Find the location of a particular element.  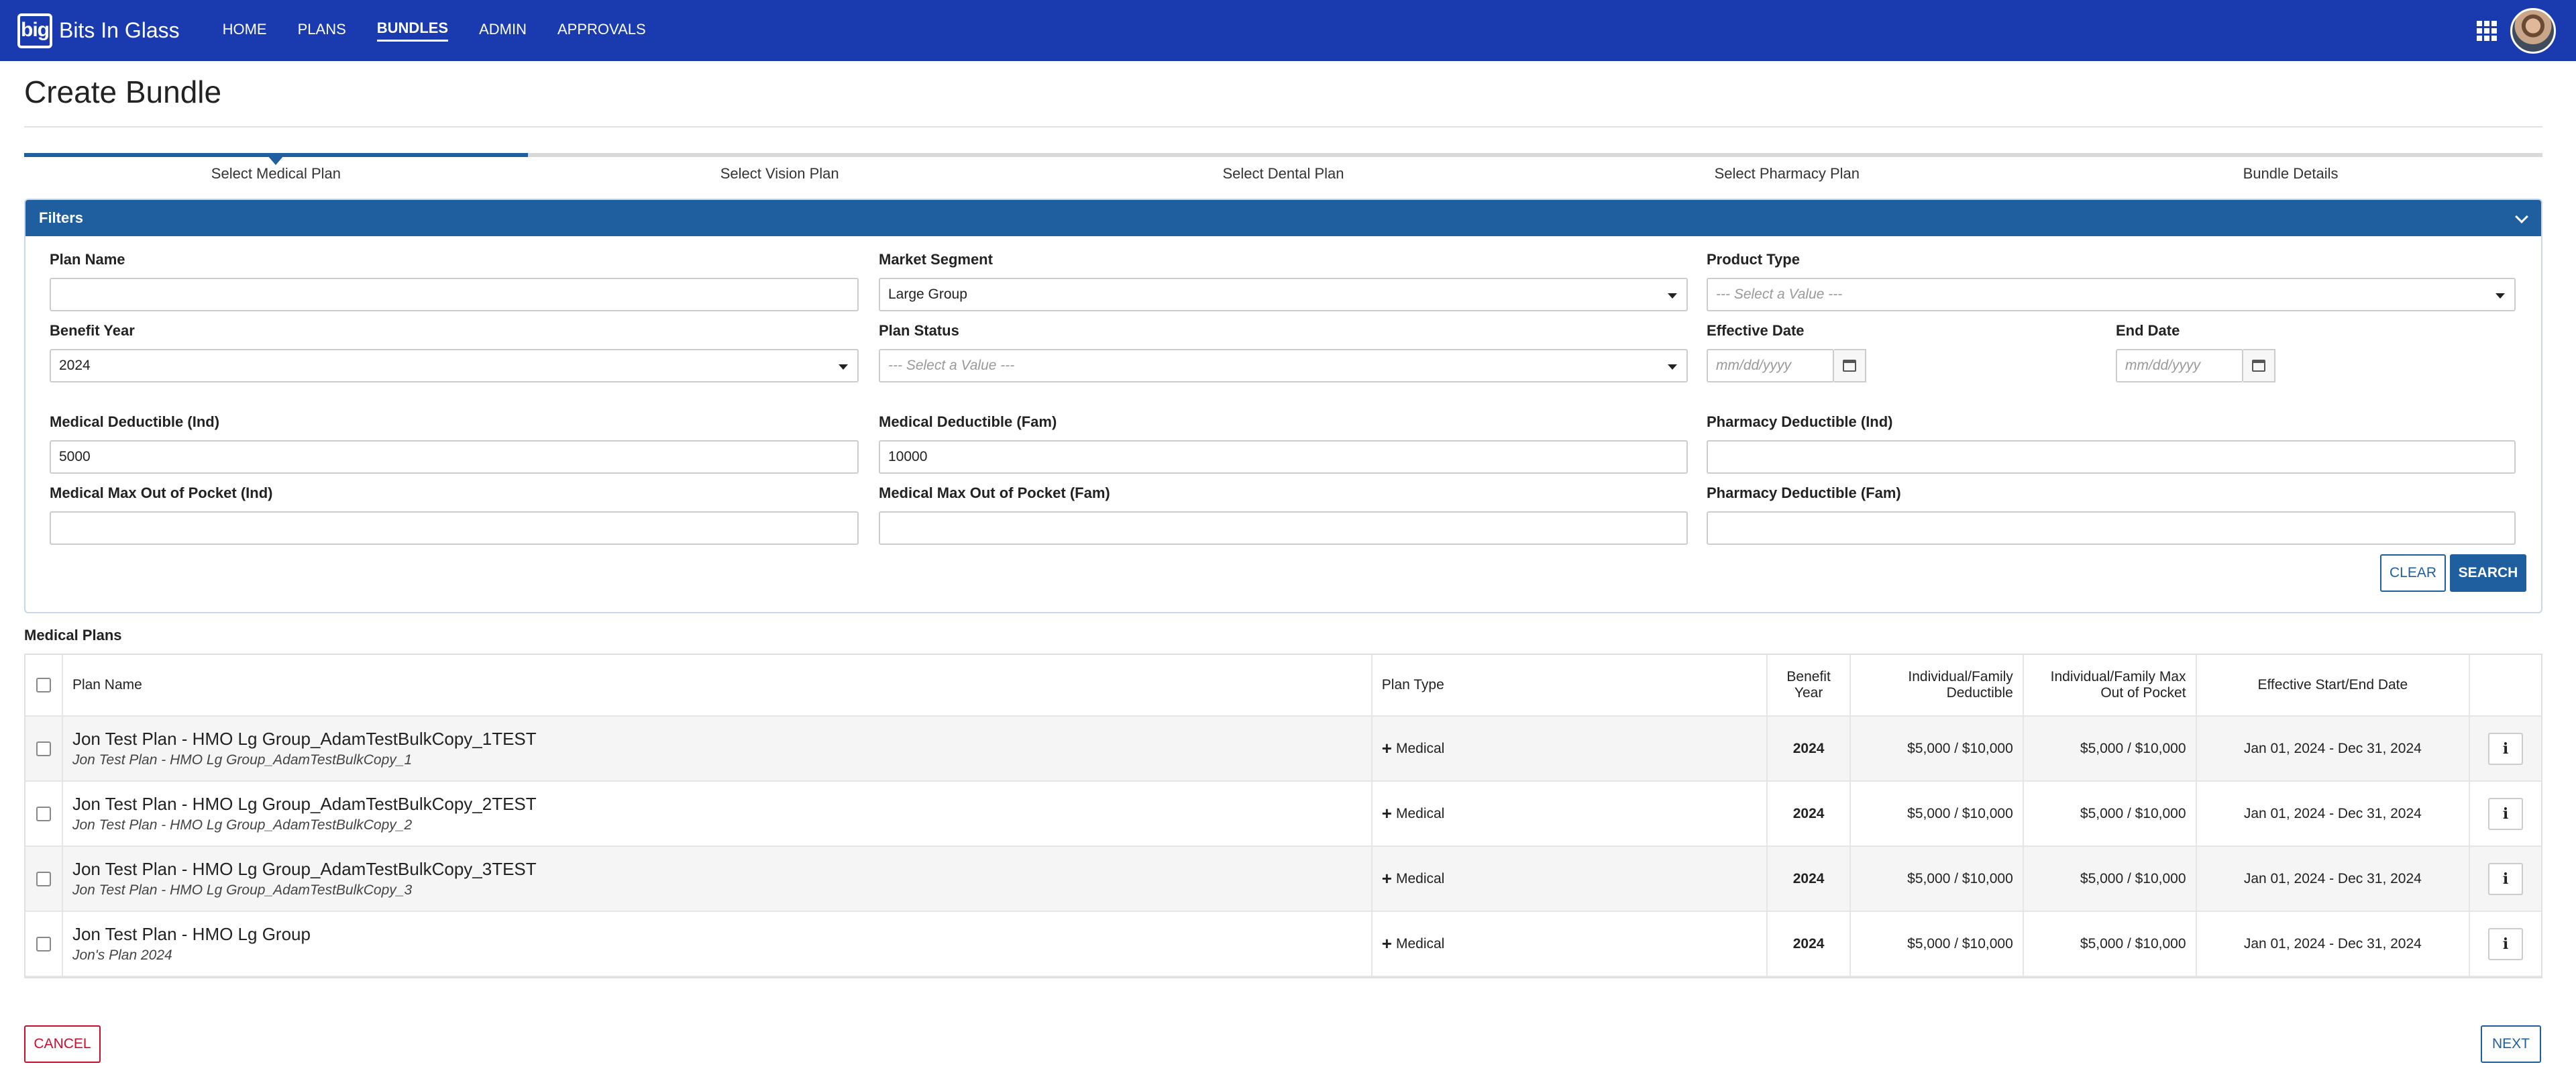

benefit-year-field: Benefit Year 2024 is located at coordinates (454, 352).